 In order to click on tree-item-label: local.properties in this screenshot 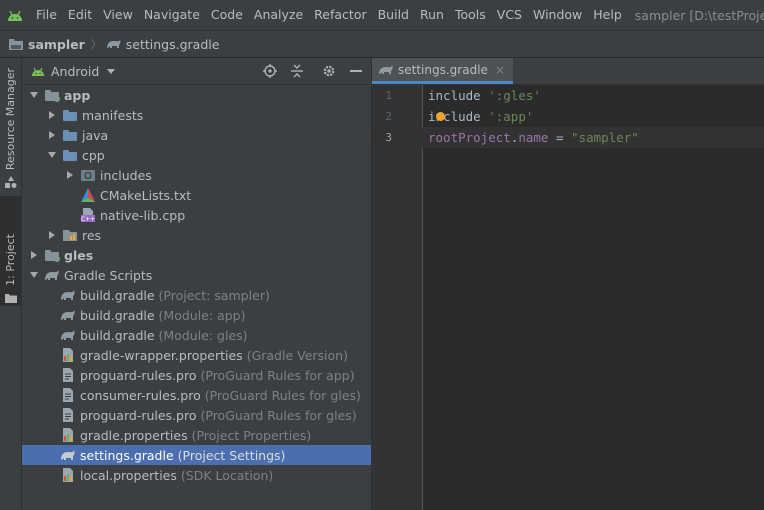, I will do `click(128, 475)`.